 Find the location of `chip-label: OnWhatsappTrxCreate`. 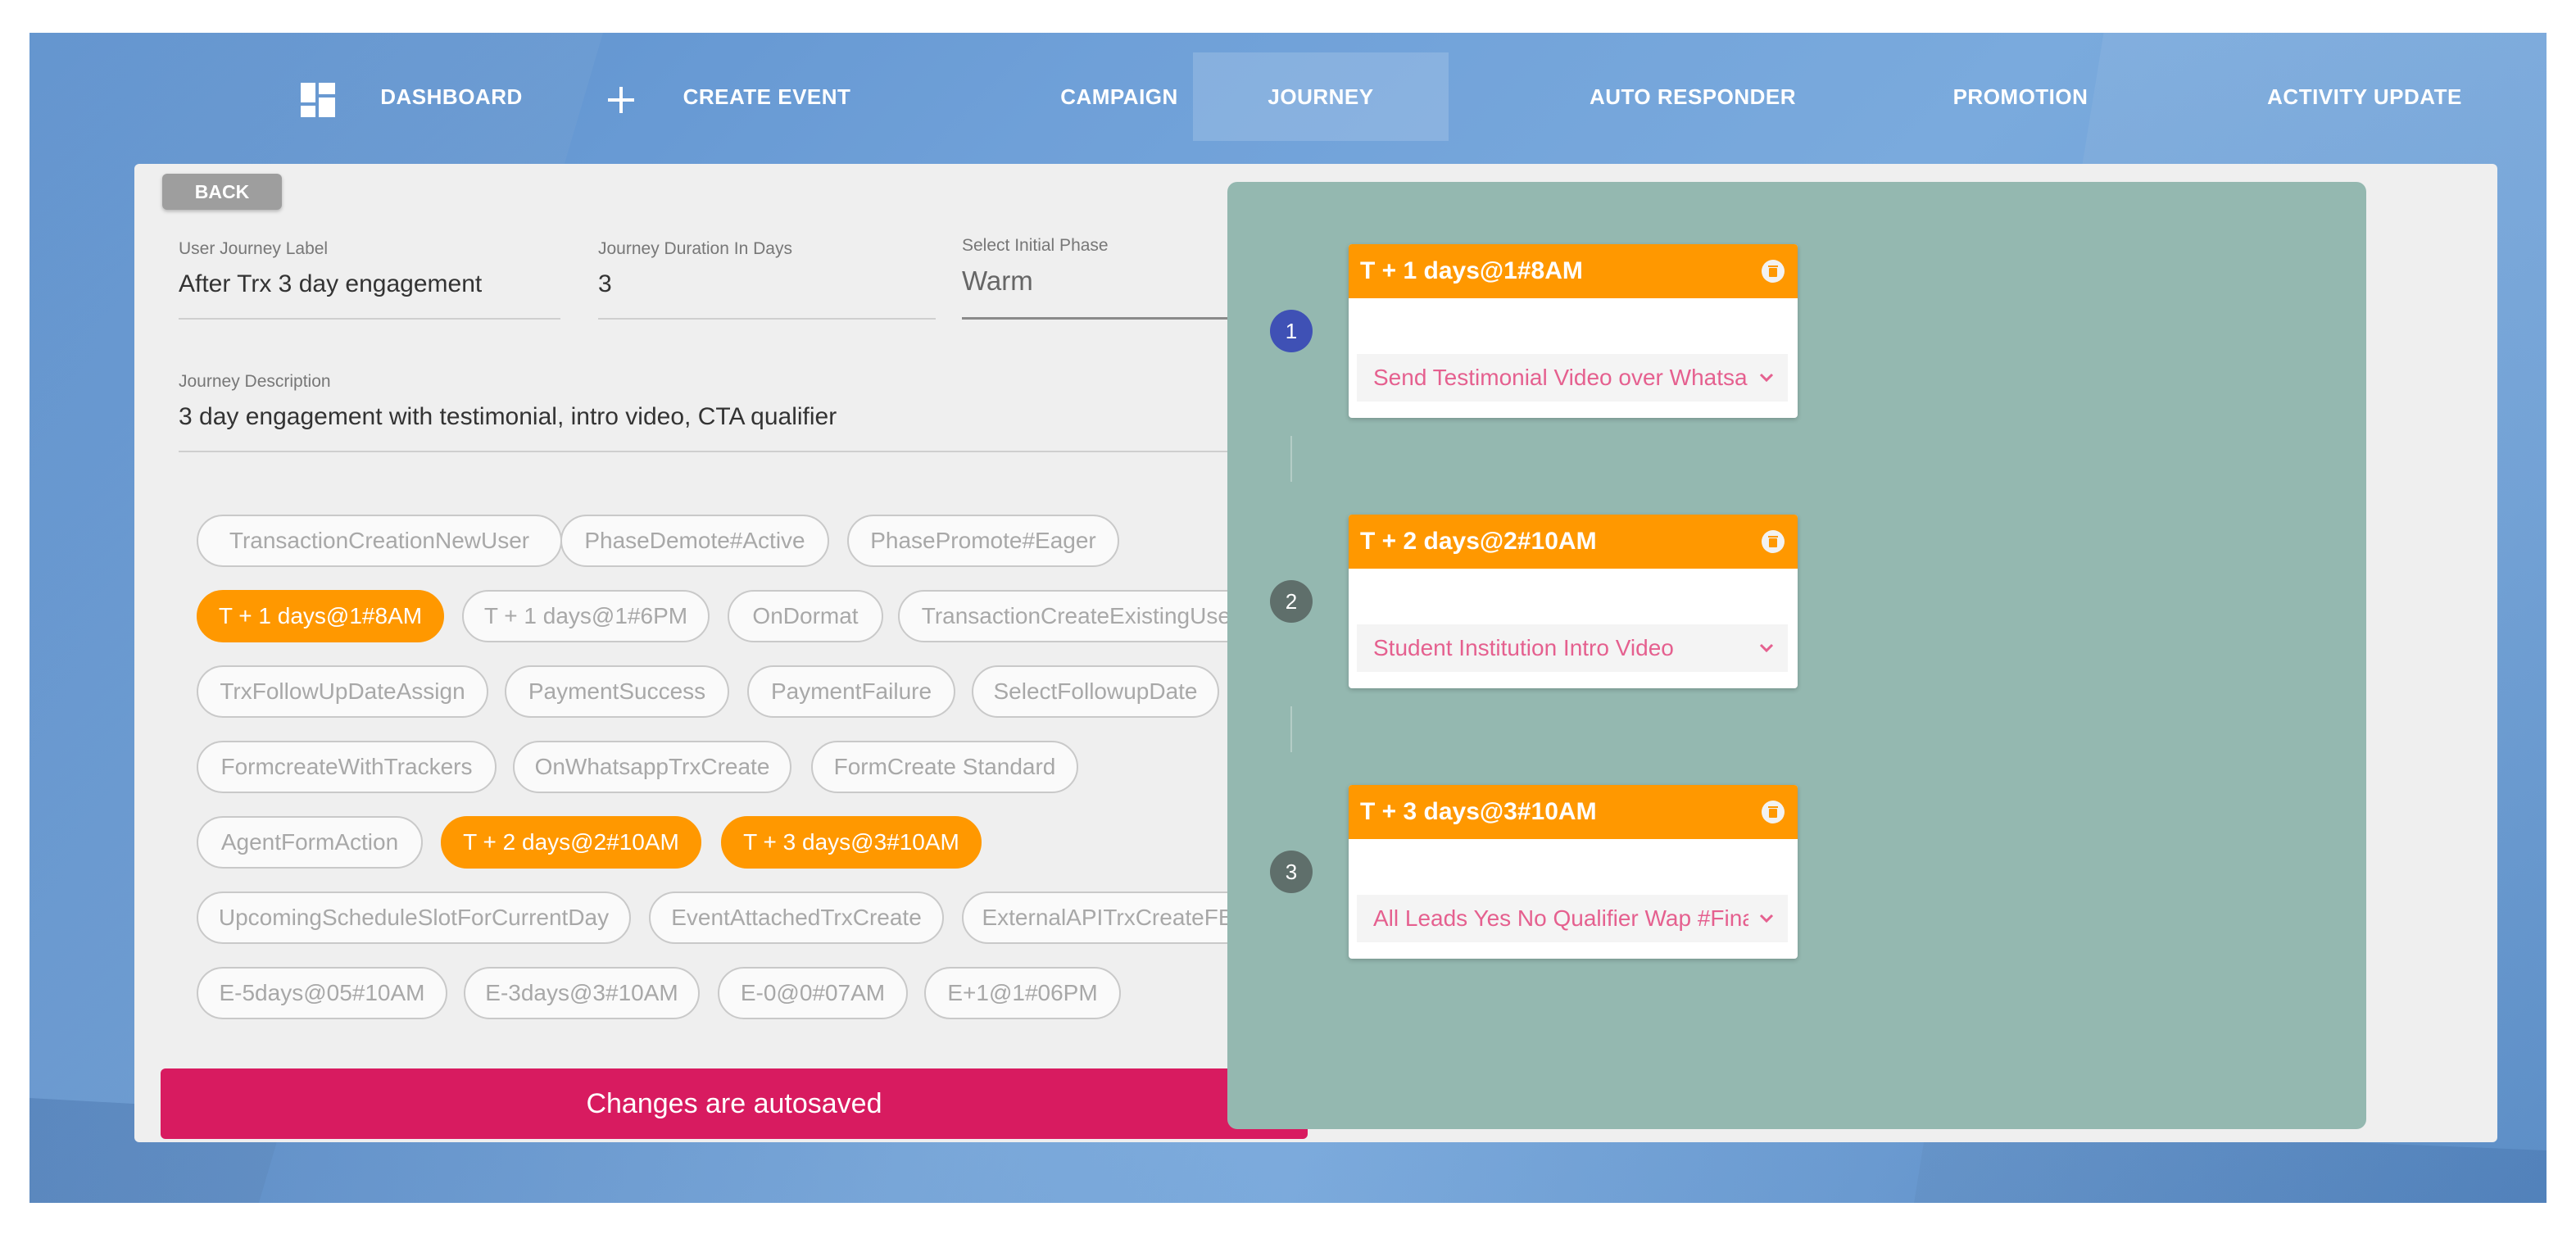

chip-label: OnWhatsappTrxCreate is located at coordinates (652, 767).